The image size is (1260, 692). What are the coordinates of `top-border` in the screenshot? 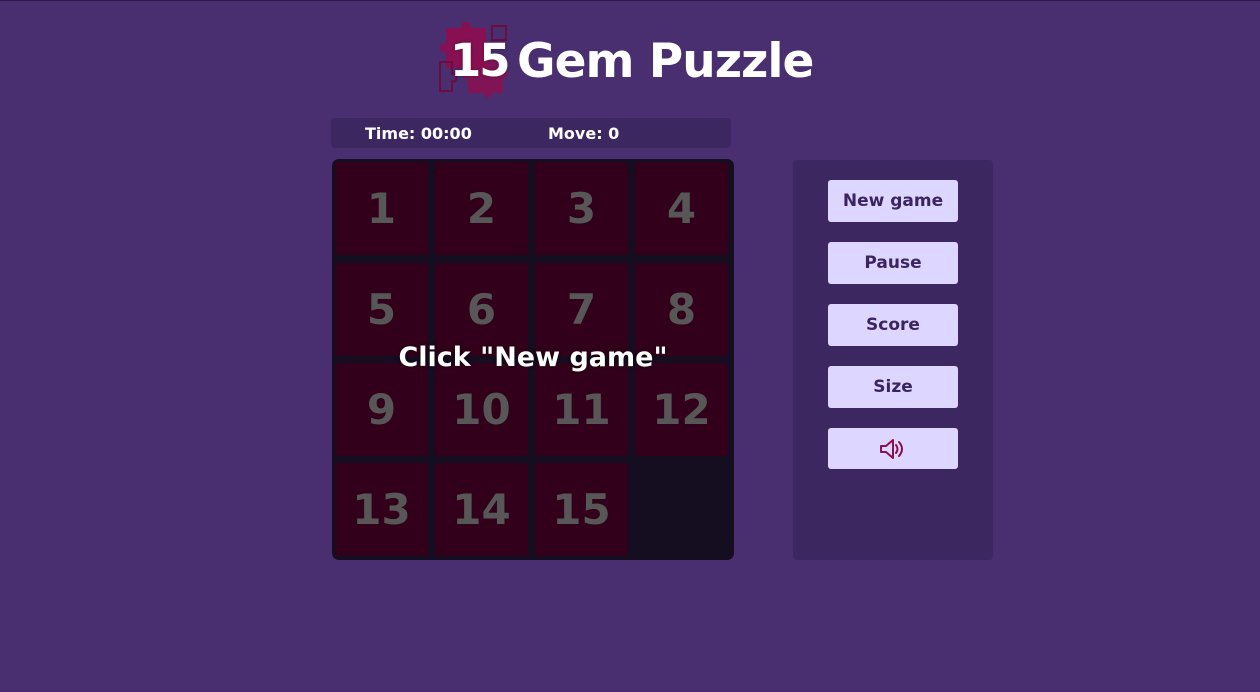 It's located at (630, 0).